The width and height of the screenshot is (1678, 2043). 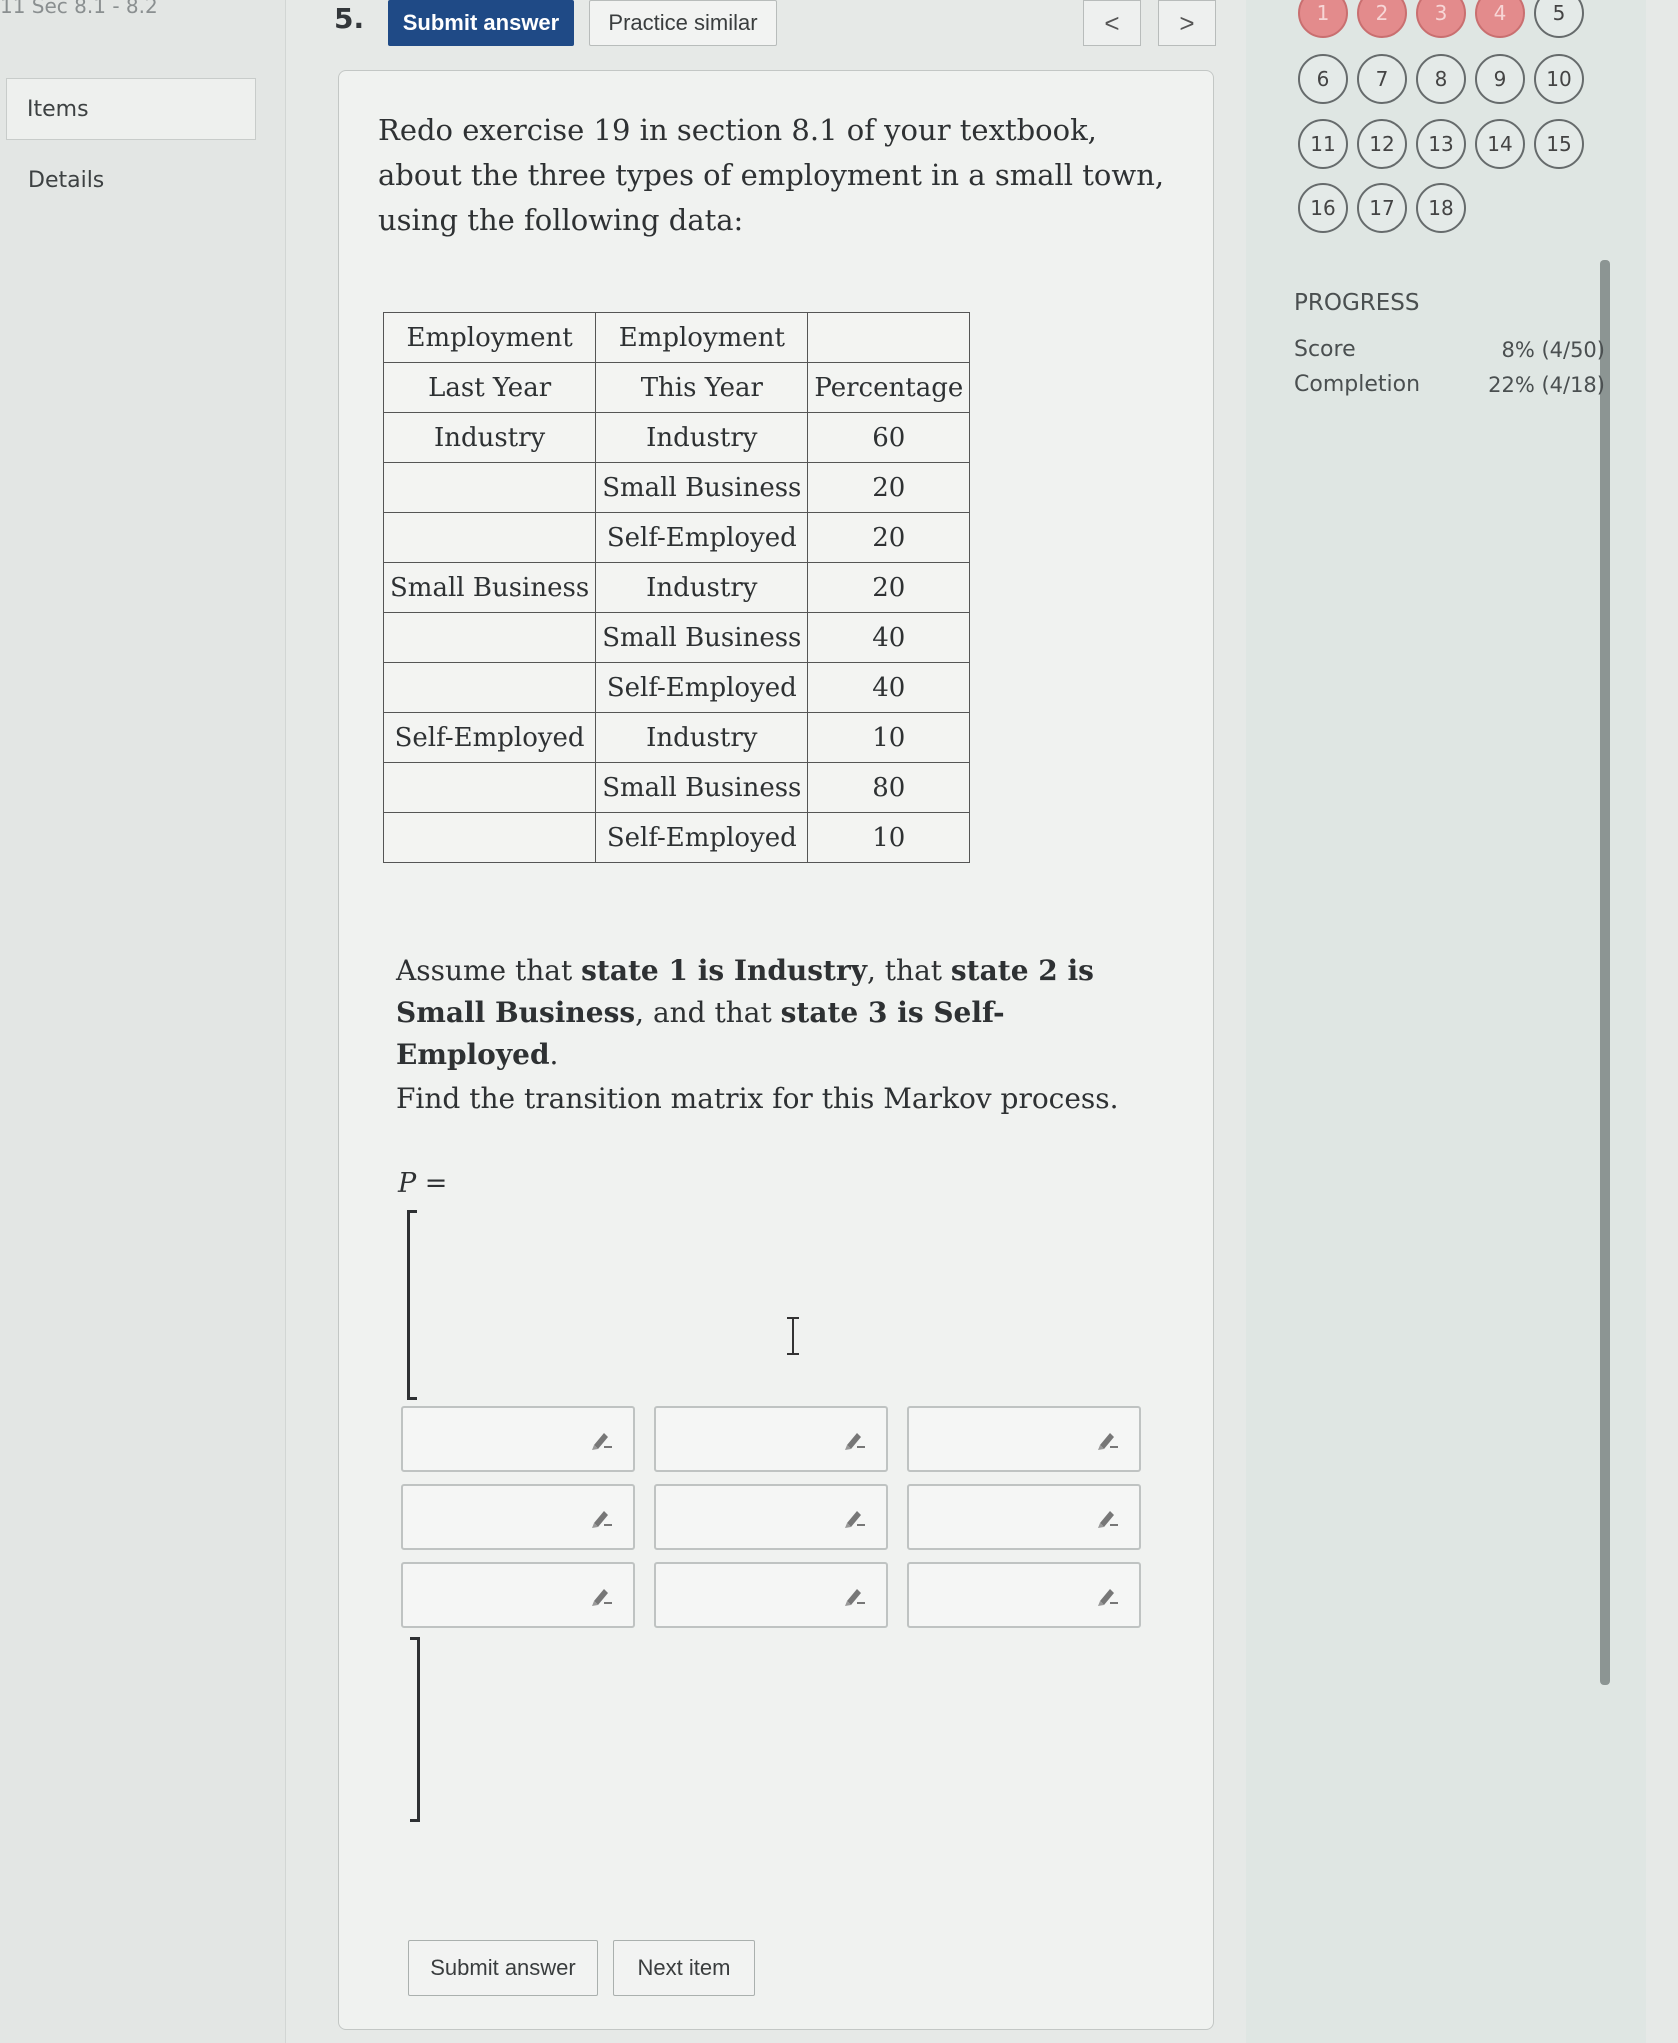 What do you see at coordinates (771, 1439) in the screenshot?
I see `matrix-cell-r1c2` at bounding box center [771, 1439].